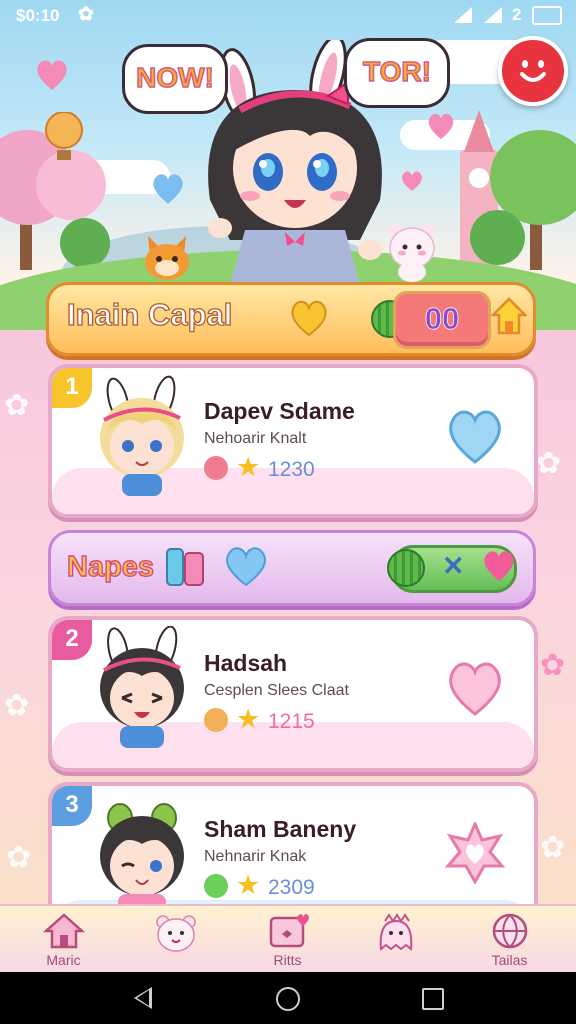 Image resolution: width=576 pixels, height=1024 pixels. I want to click on settings-flower-icon: ✿, so click(86, 14).